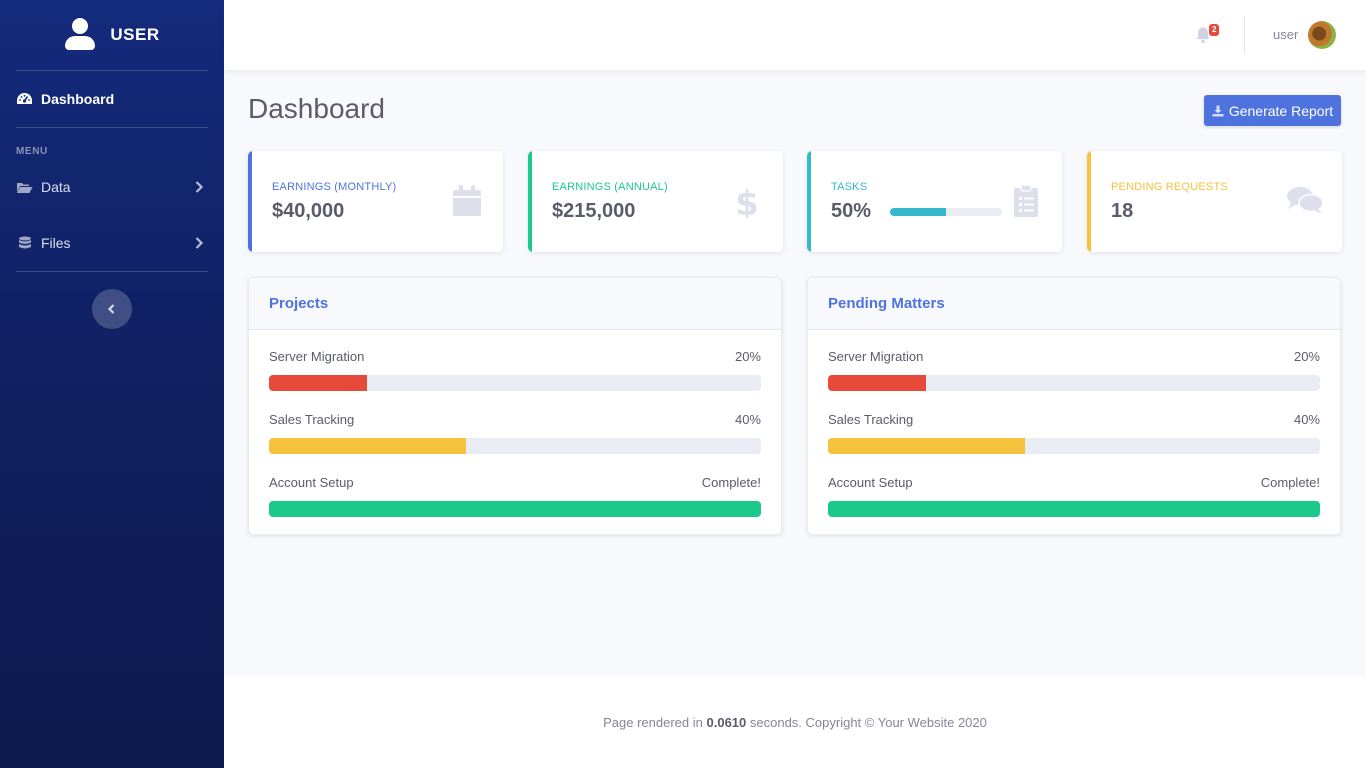  Describe the element at coordinates (1214, 30) in the screenshot. I see `notification-badge: 2` at that location.